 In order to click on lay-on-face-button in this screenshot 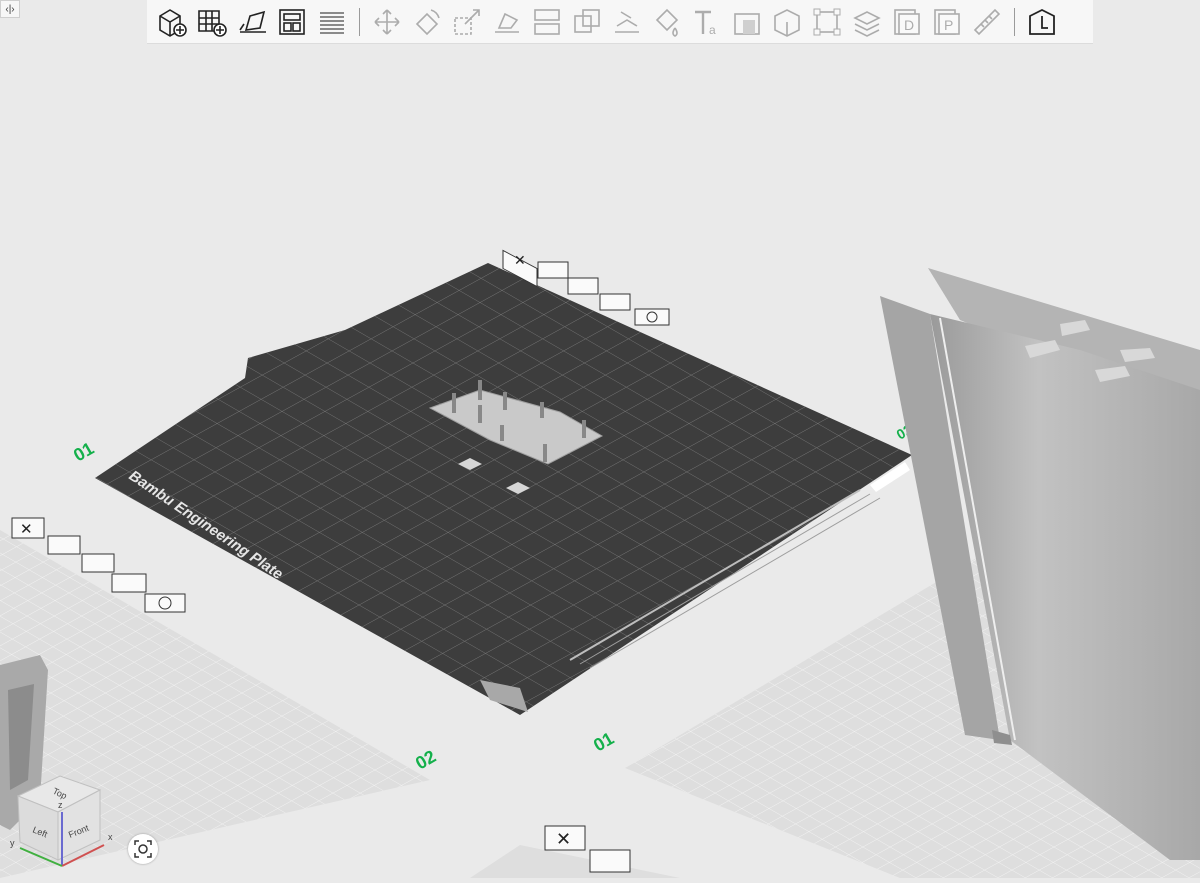, I will do `click(507, 22)`.